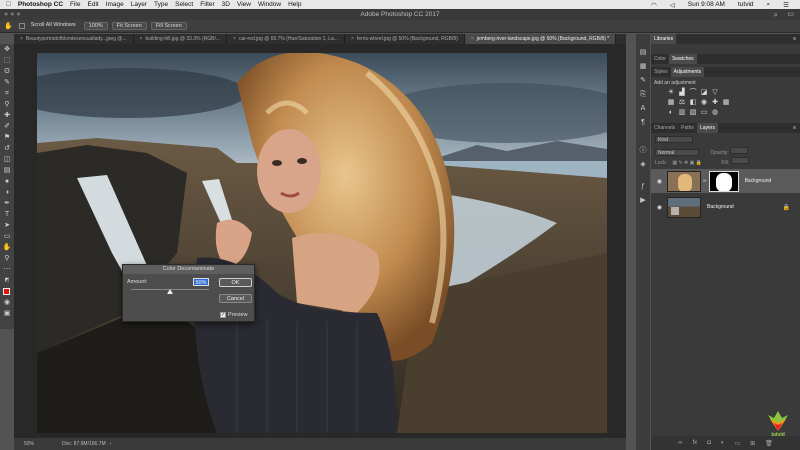 This screenshot has width=800, height=450. I want to click on eraser-tool-icon: ◫, so click(7, 159).